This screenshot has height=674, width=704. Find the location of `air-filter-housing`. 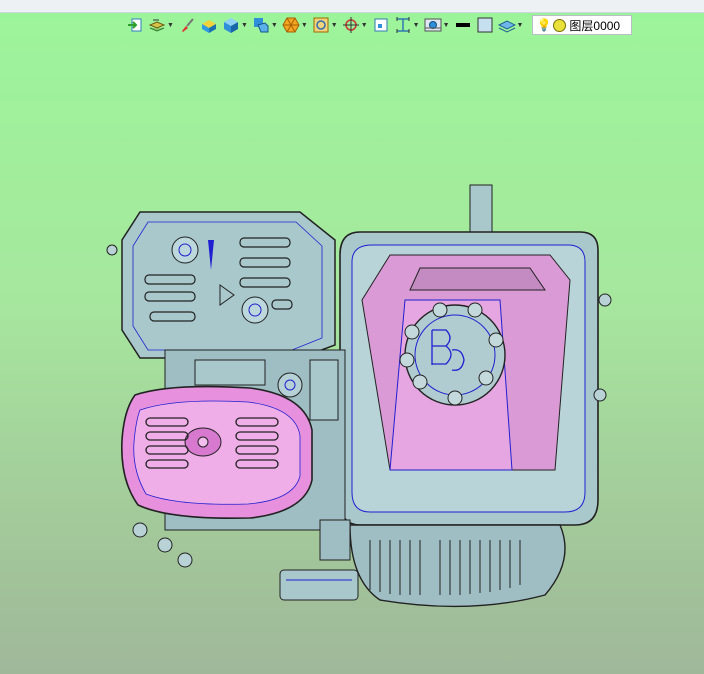

air-filter-housing is located at coordinates (228, 285).